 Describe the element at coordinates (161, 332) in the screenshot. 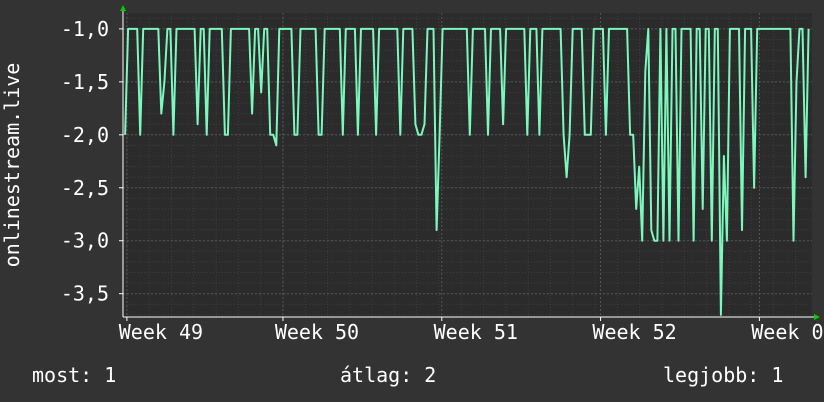

I see `x-tick-label: Week 49` at that location.